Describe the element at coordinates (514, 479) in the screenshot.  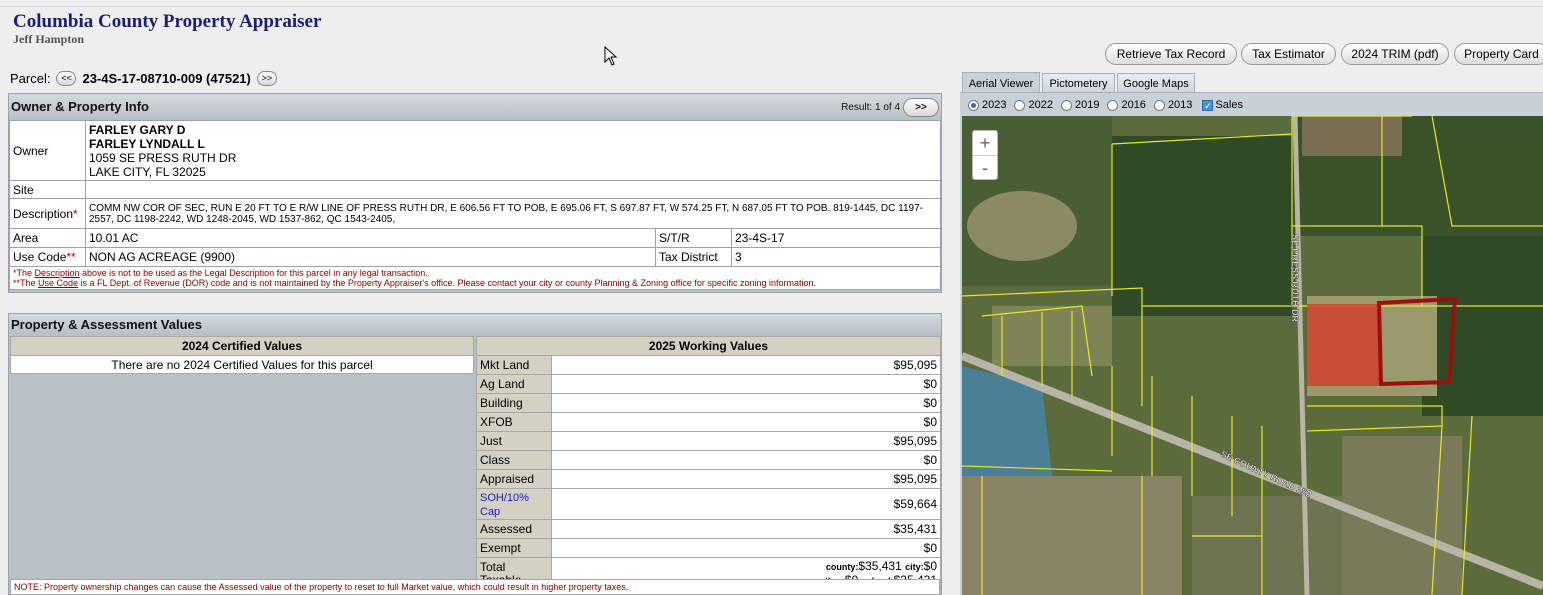
I see `value-label: Appraised` at that location.